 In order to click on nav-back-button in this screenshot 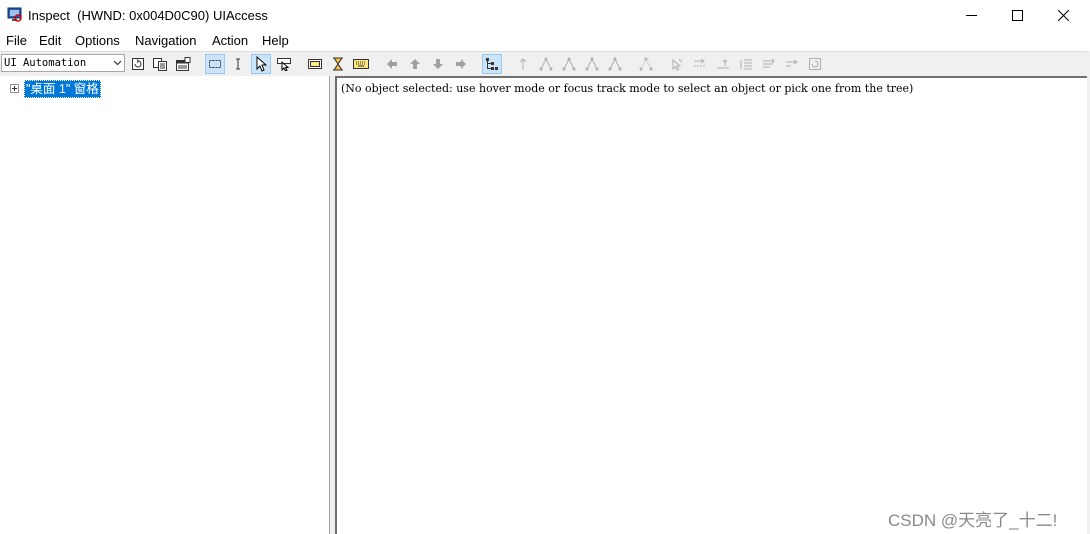, I will do `click(392, 64)`.